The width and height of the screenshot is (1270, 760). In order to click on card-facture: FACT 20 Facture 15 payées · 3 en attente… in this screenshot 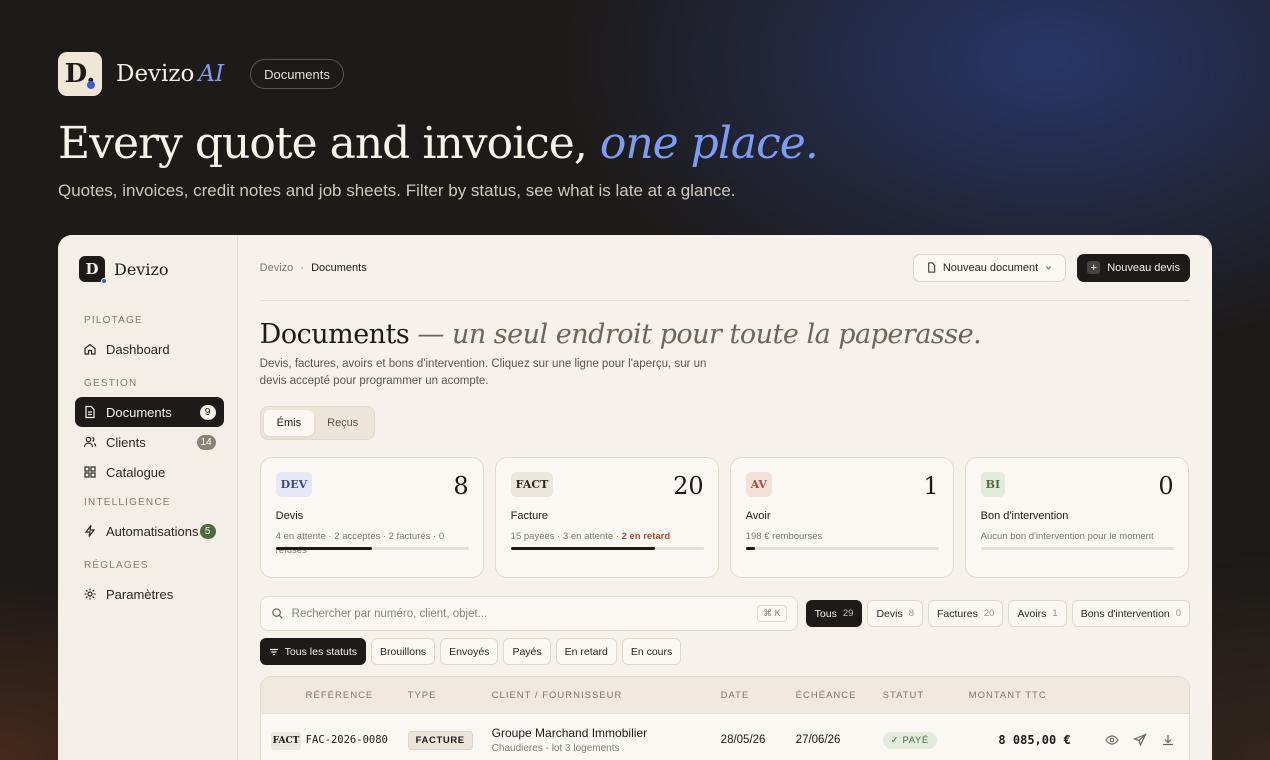, I will do `click(606, 517)`.